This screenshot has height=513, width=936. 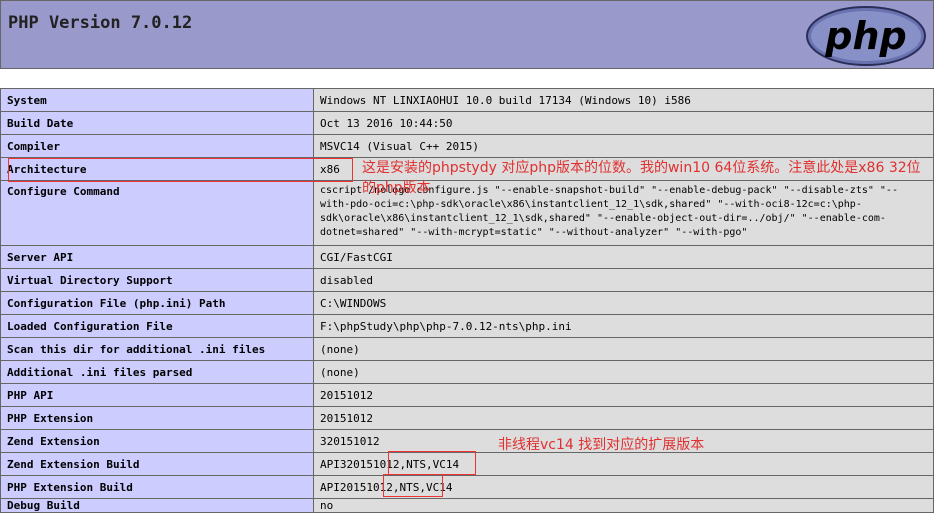 What do you see at coordinates (623, 257) in the screenshot?
I see `row-value: CGI/FastCGI` at bounding box center [623, 257].